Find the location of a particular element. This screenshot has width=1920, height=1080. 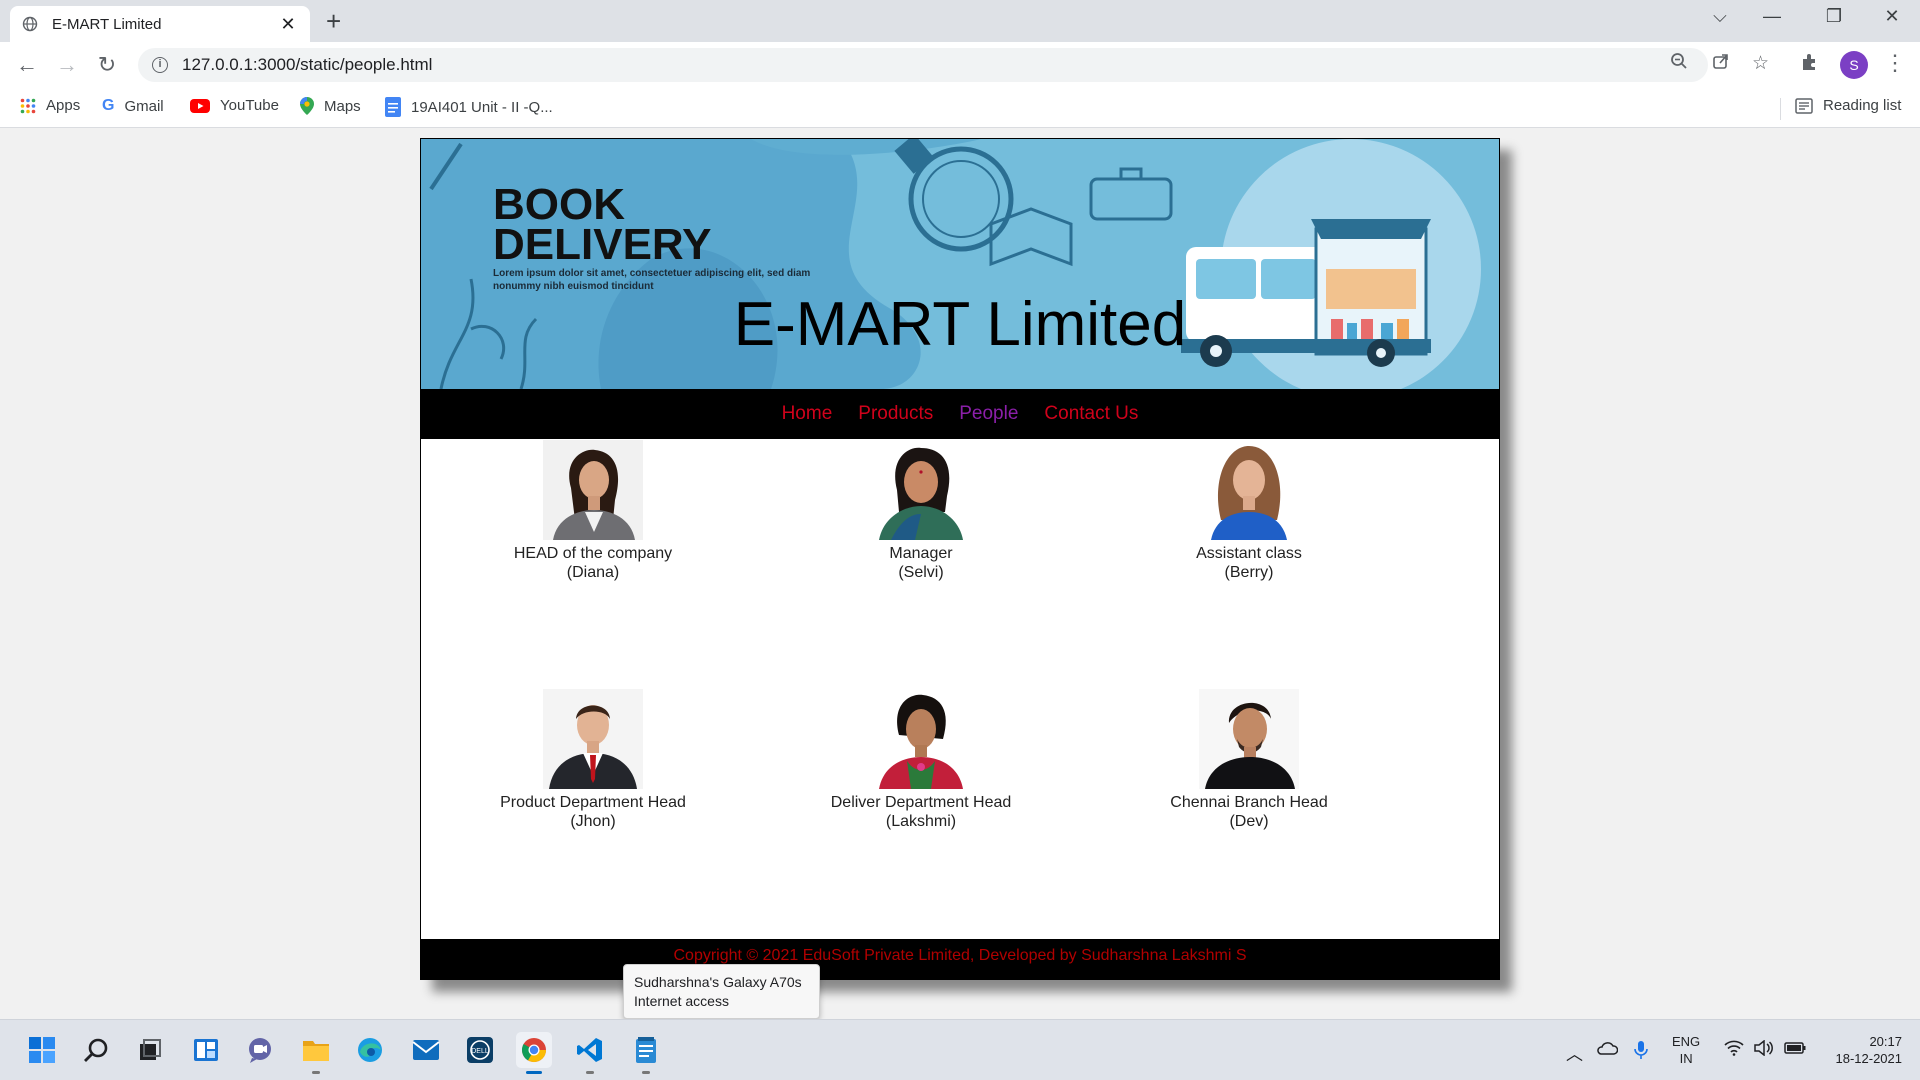

person-card-lakshmi: Deliver Department Head (Lakshmi) is located at coordinates (921, 760).